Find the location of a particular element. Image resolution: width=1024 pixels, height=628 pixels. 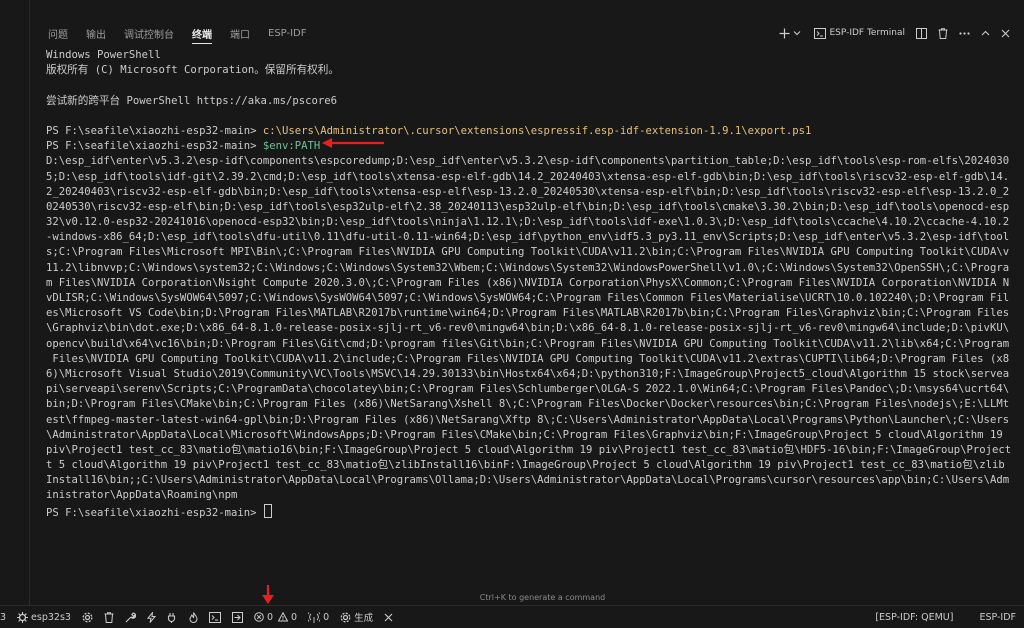

terminal-line: Windows PowerShell is located at coordinates (103, 55).